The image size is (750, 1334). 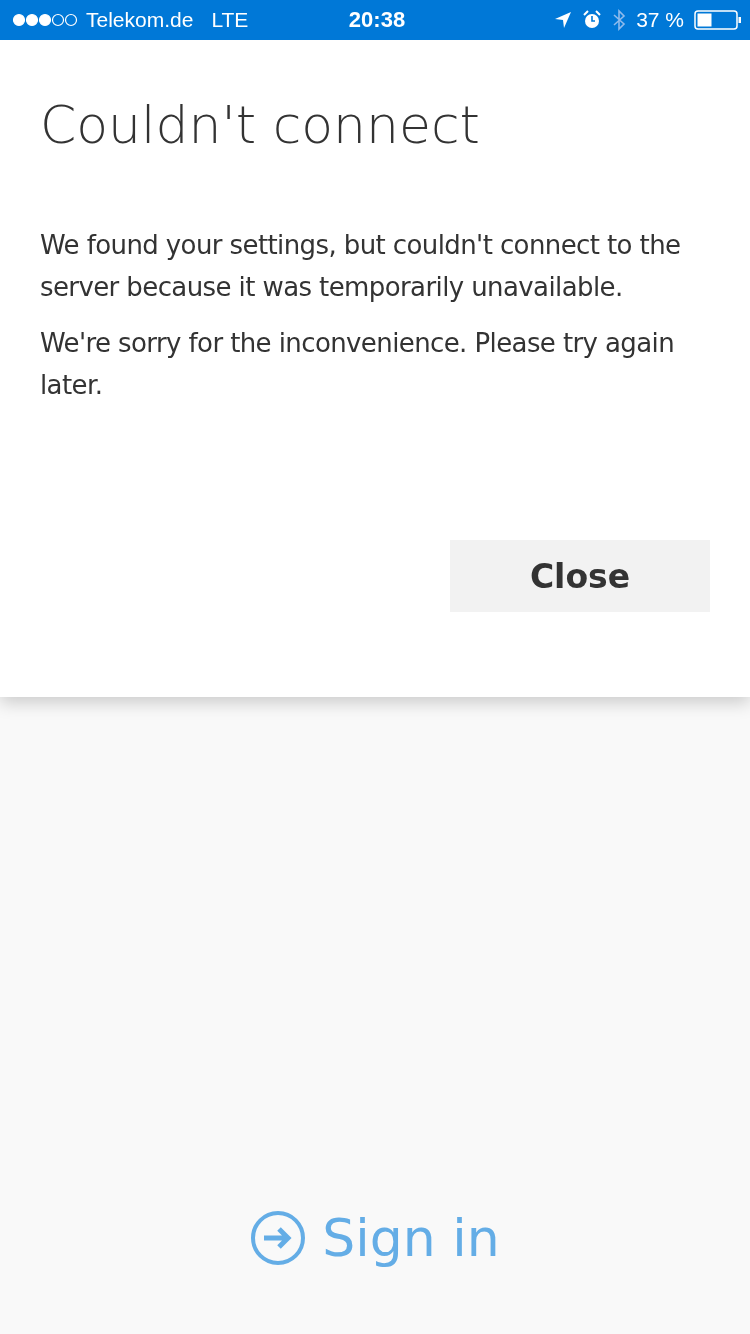 I want to click on clock-time: 20:38, so click(x=377, y=20).